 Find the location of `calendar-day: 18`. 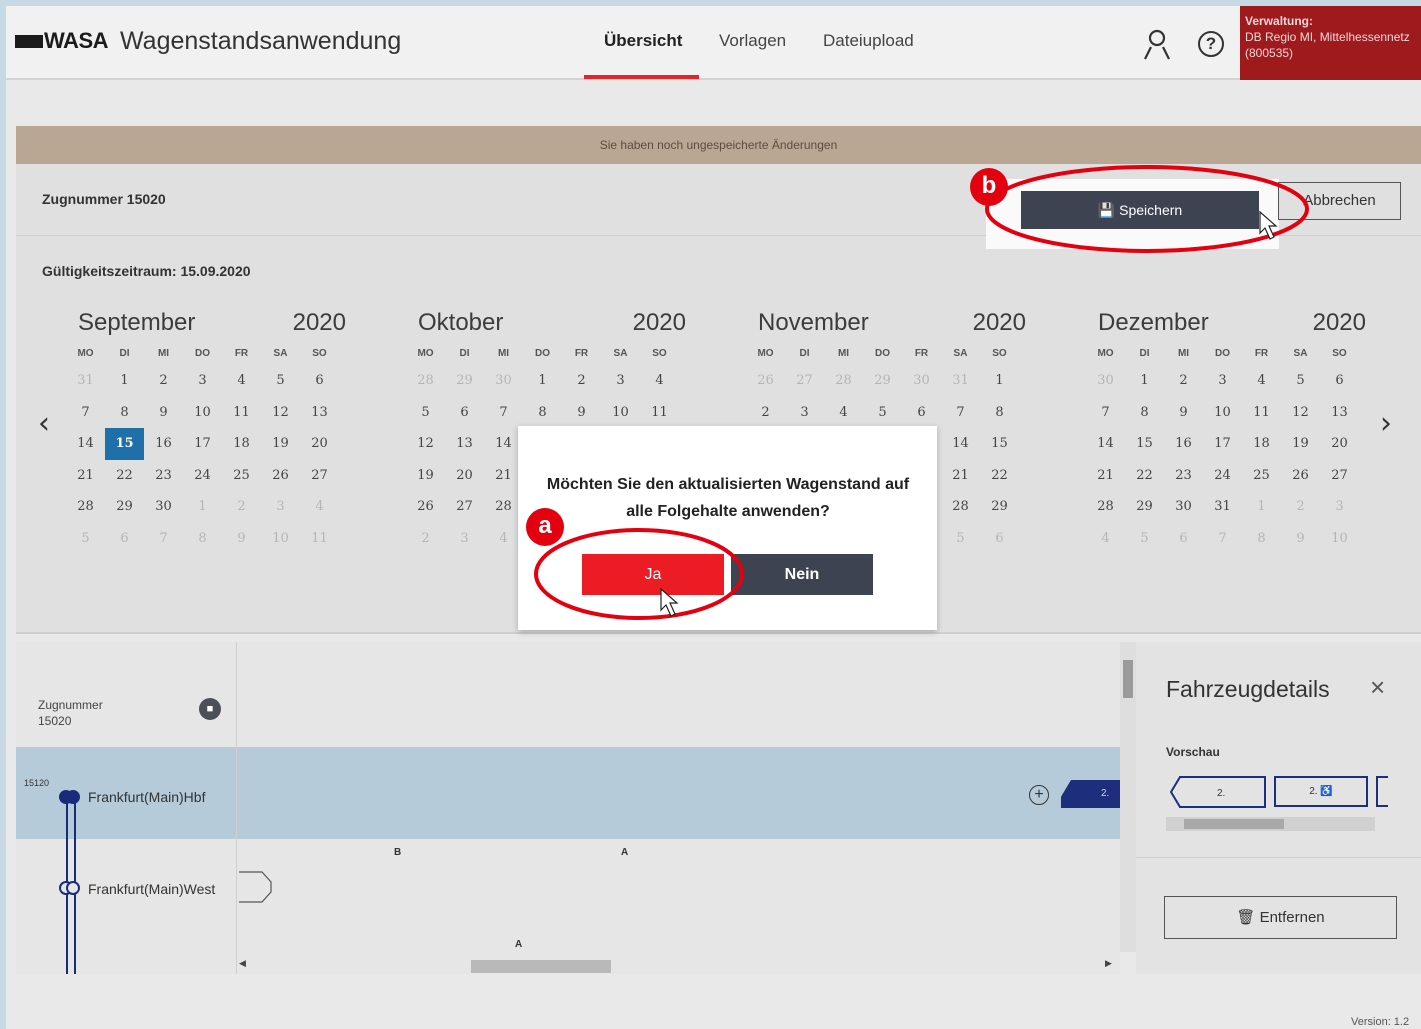

calendar-day: 18 is located at coordinates (1261, 444).